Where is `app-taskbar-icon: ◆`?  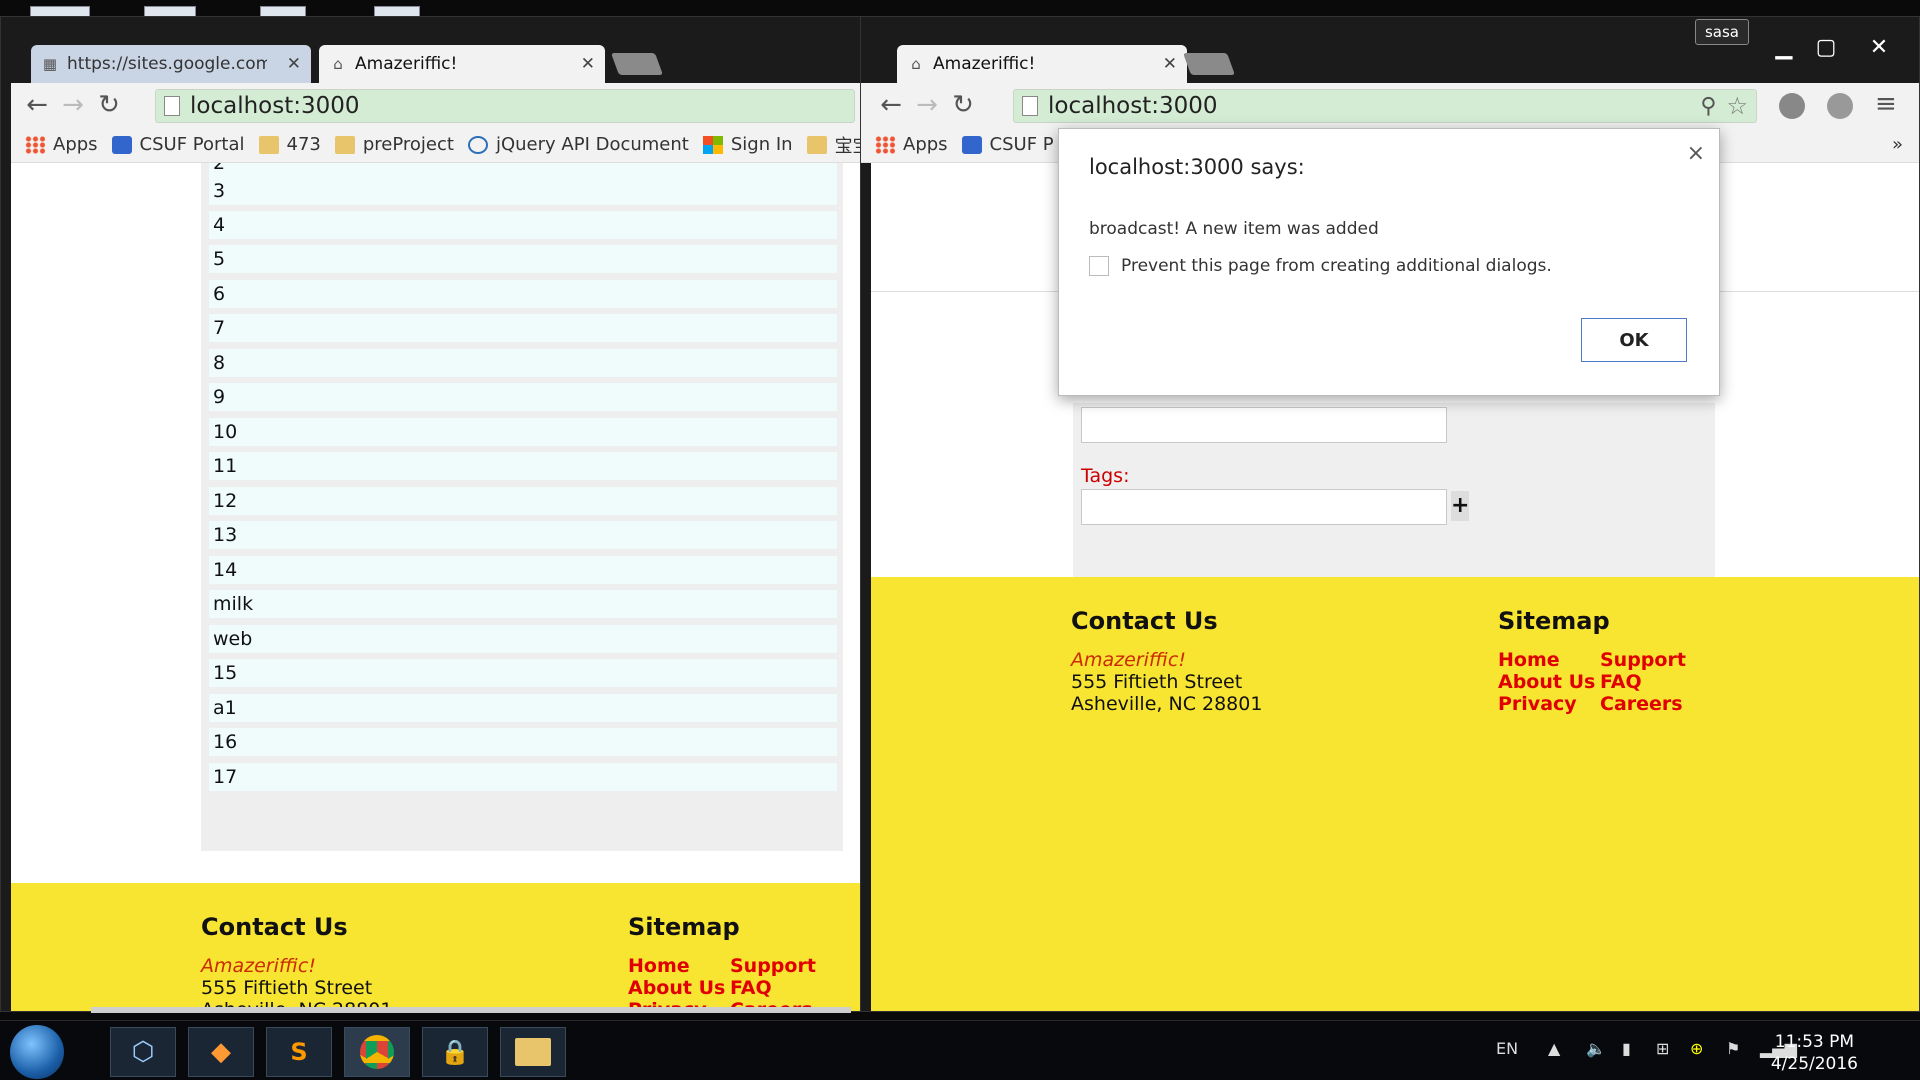
app-taskbar-icon: ◆ is located at coordinates (221, 1052).